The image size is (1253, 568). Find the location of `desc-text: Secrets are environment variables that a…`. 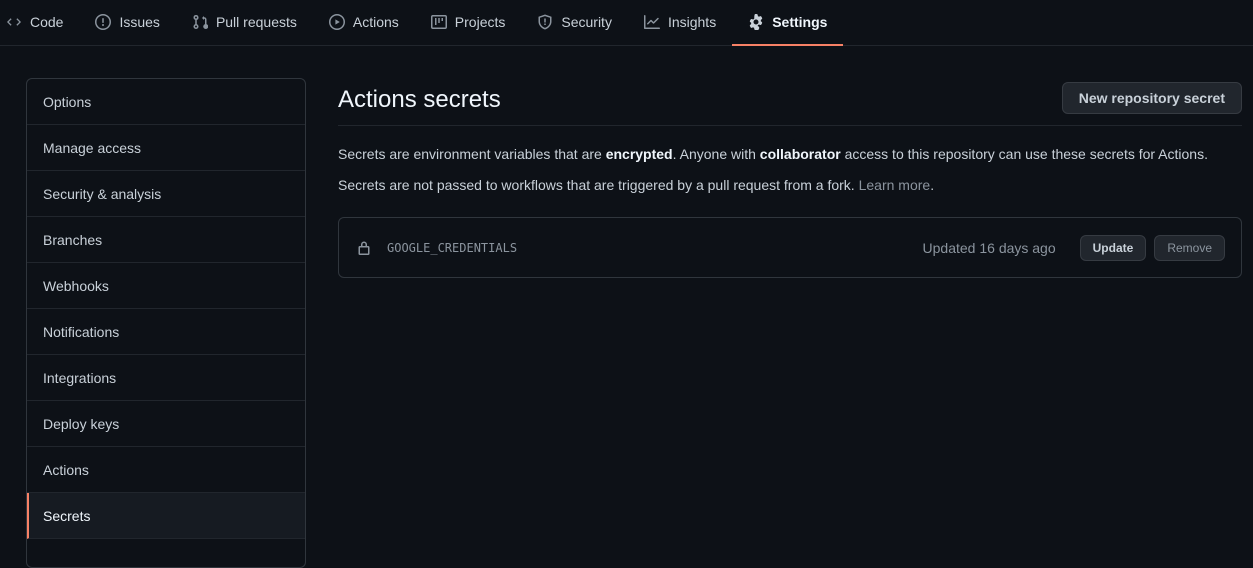

desc-text: Secrets are environment variables that a… is located at coordinates (472, 154).